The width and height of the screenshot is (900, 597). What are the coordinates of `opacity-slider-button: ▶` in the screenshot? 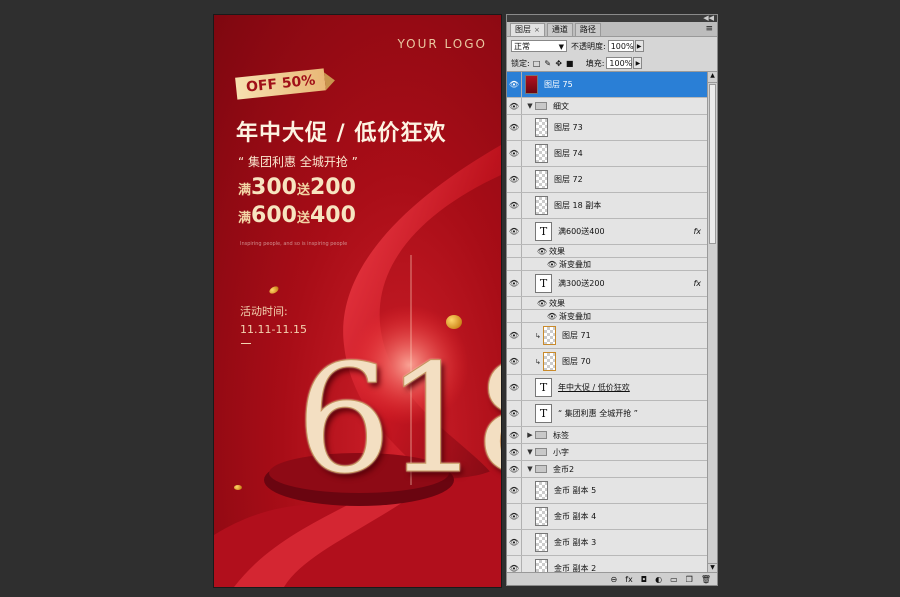 It's located at (639, 46).